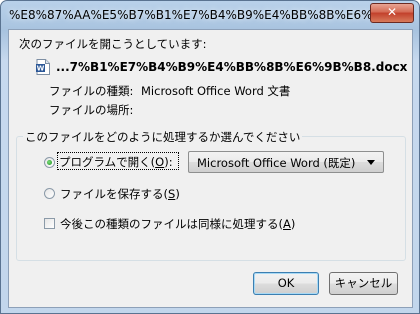  I want to click on save-file-radio, so click(49, 193).